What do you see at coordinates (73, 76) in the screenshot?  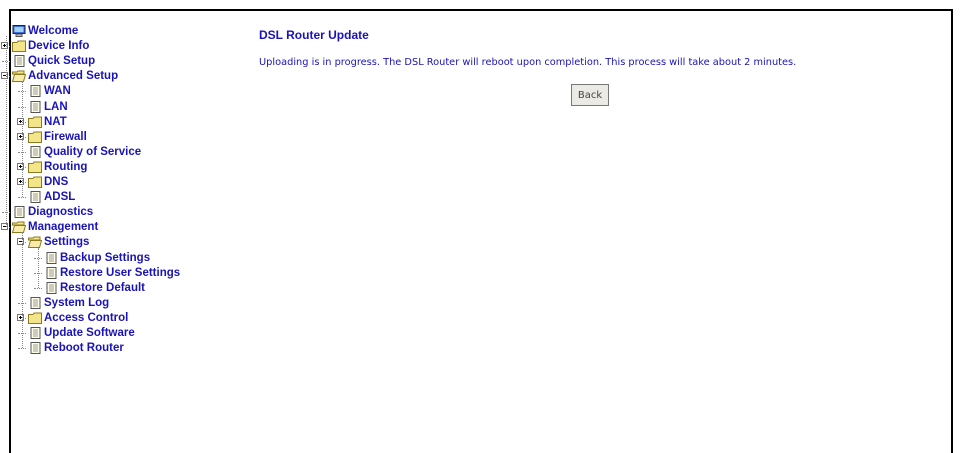 I see `nav-item-label: Advanced Setup` at bounding box center [73, 76].